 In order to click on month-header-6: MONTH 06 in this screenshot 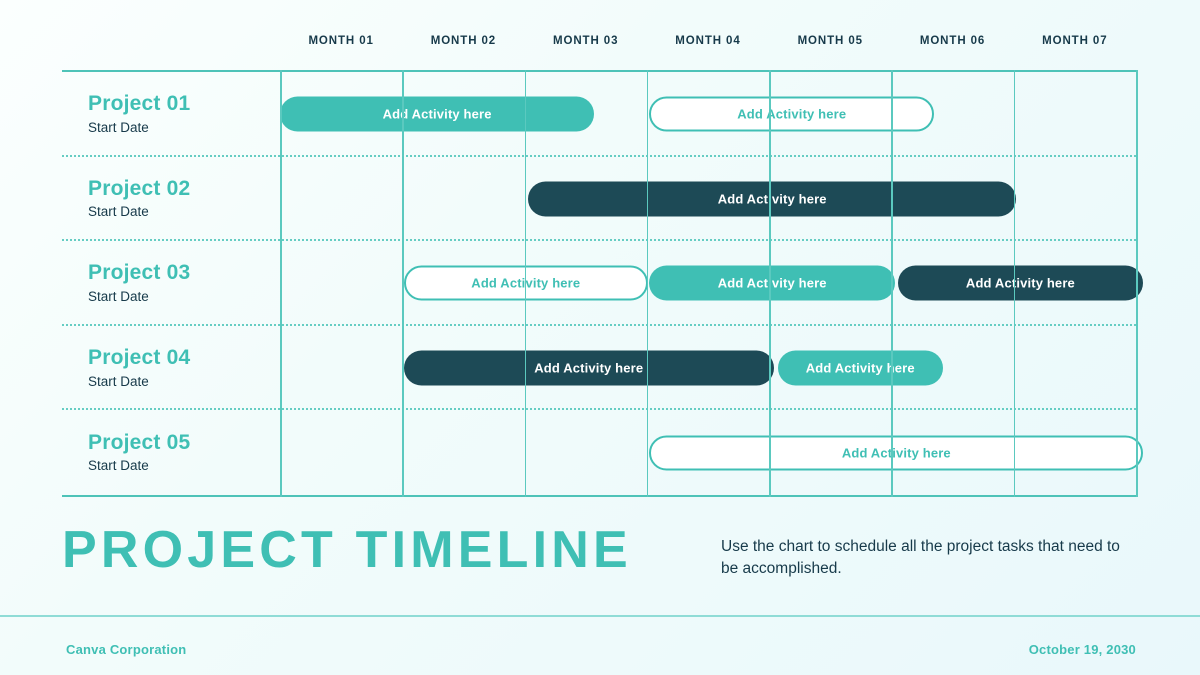, I will do `click(952, 41)`.